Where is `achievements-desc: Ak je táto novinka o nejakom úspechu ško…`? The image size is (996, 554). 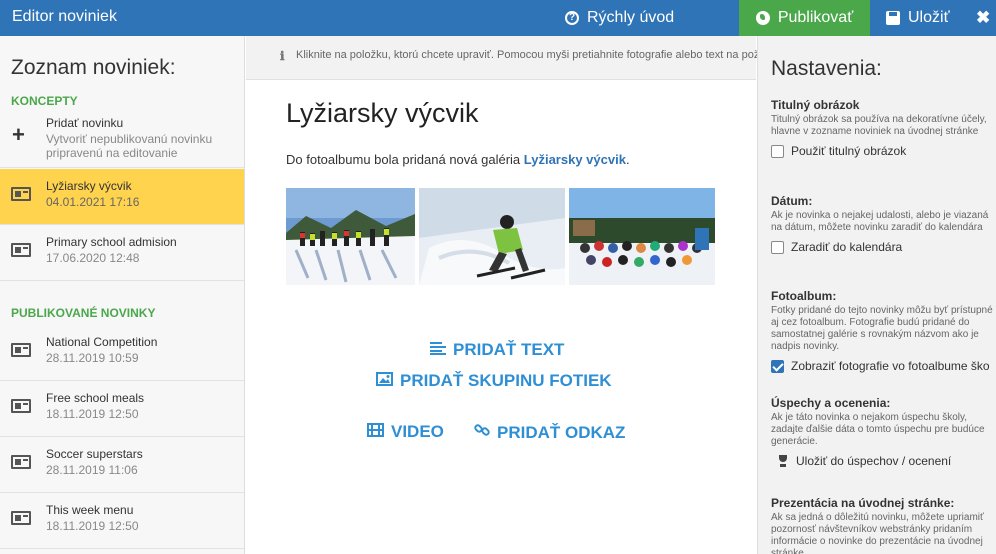
achievements-desc: Ak je táto novinka o nejakom úspechu ško… is located at coordinates (878, 429).